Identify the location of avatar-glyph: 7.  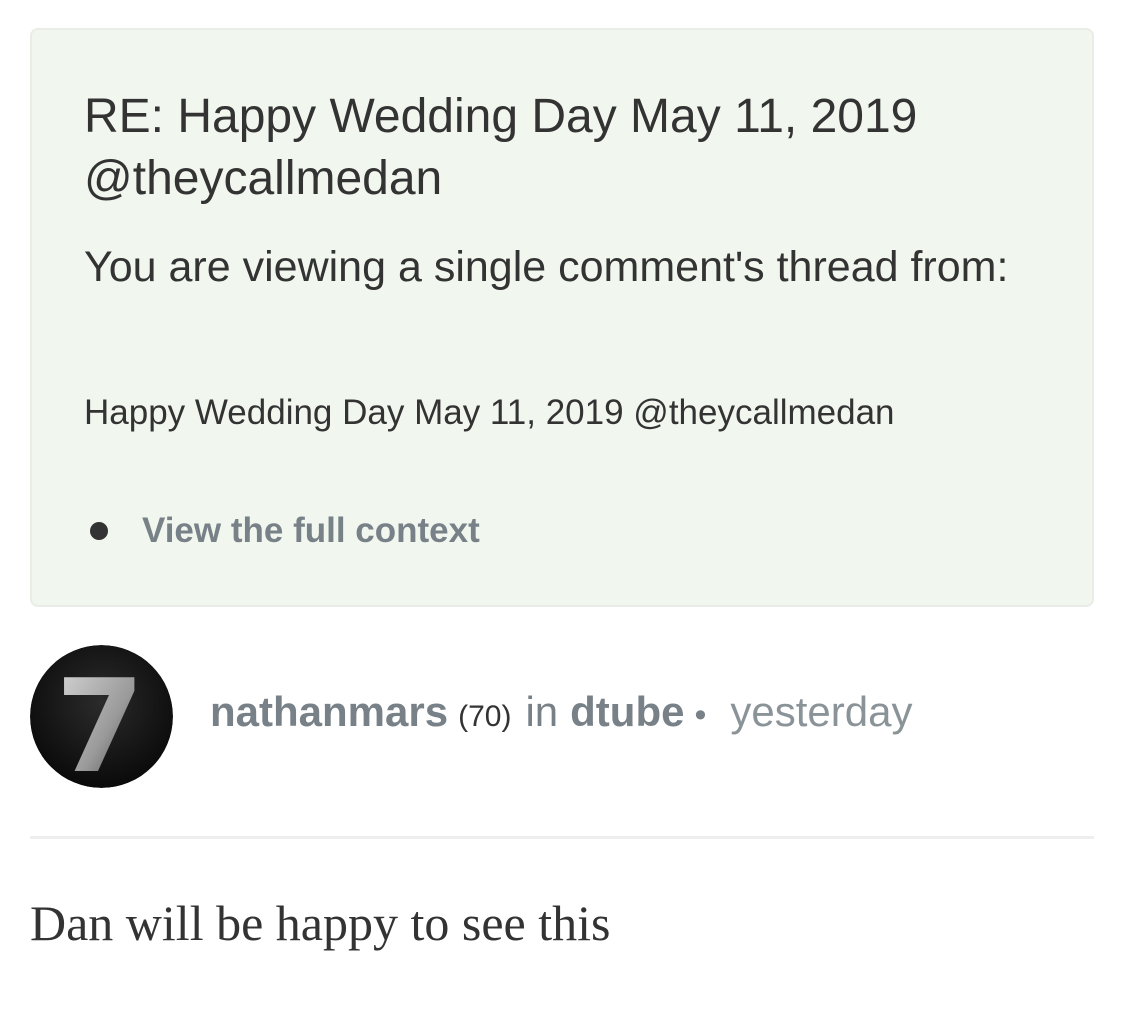
(99, 720).